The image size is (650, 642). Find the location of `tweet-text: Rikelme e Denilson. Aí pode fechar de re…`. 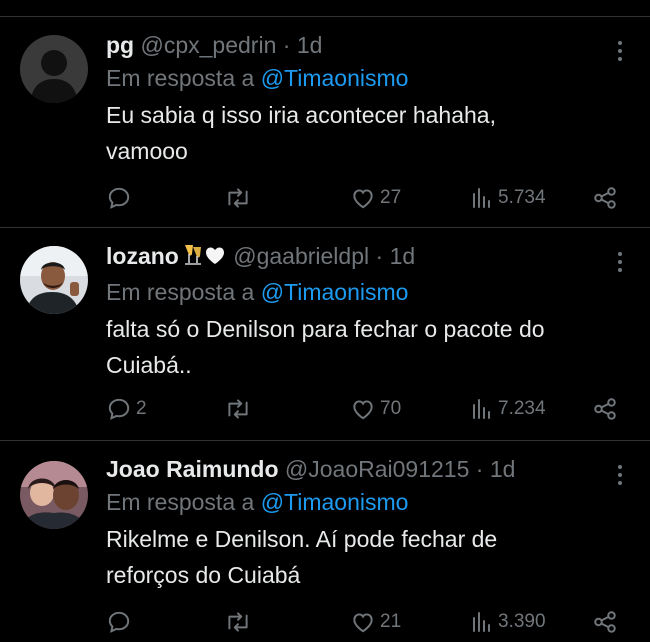

tweet-text: Rikelme e Denilson. Aí pode fechar de re… is located at coordinates (302, 557).